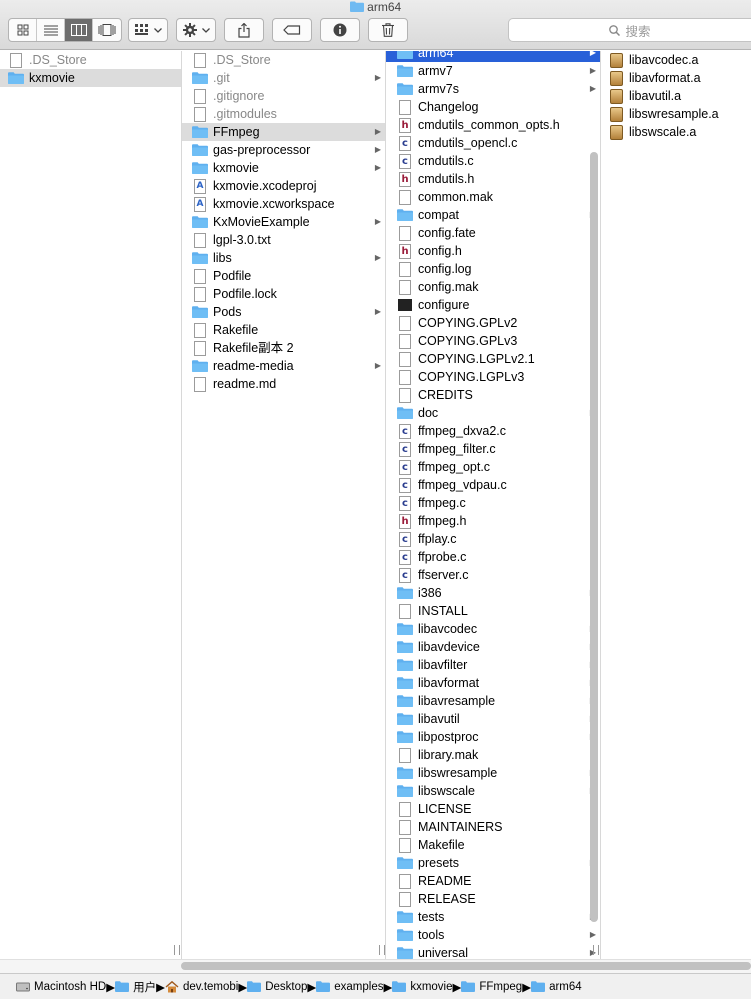 The width and height of the screenshot is (751, 999). I want to click on file-row: c cmdutils_opencl.c, so click(498, 143).